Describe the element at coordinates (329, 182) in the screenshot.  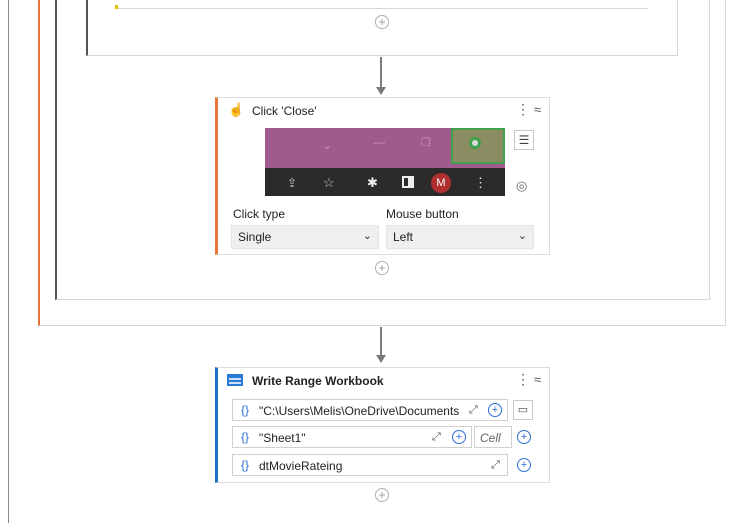
I see `star-icon: ☆` at that location.